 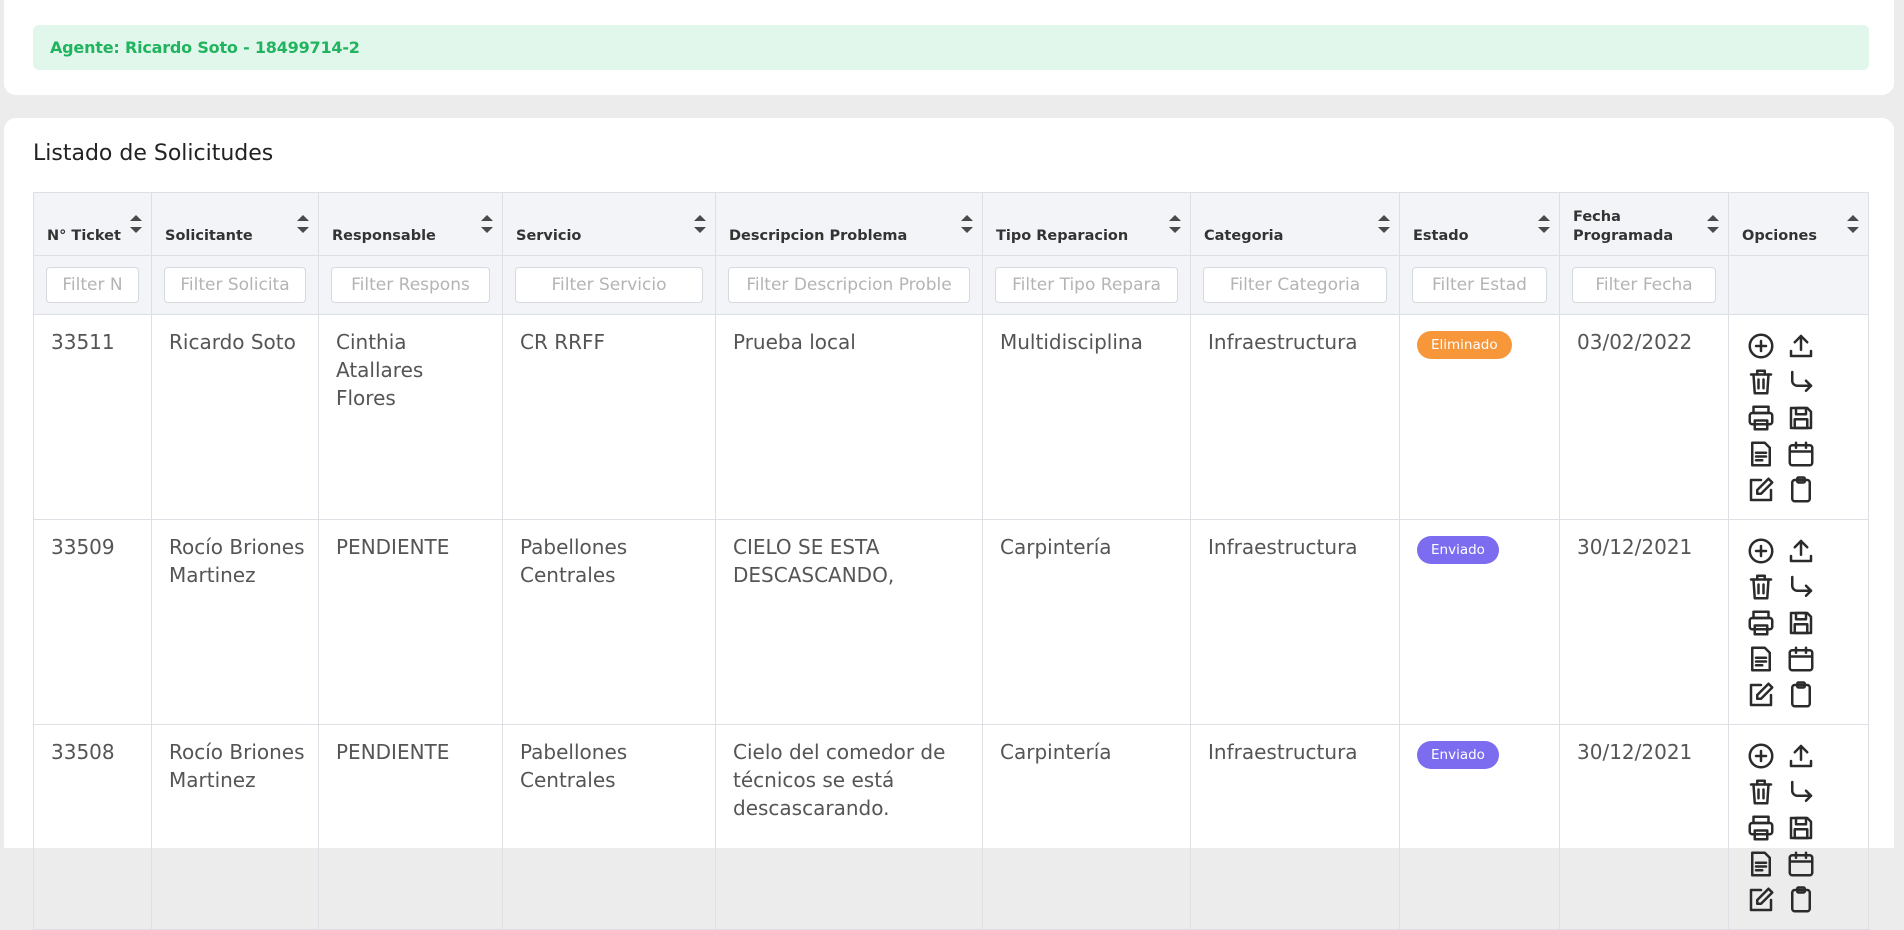 I want to click on agent-card: Agente: Ricardo Soto - 18499714-2, so click(x=949, y=47).